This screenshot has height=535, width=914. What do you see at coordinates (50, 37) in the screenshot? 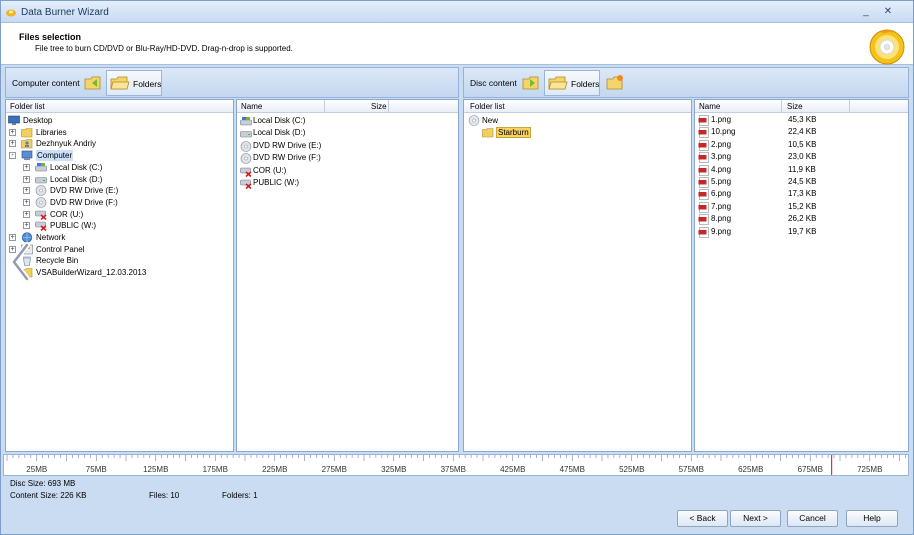
I see `page-title: Files selection` at bounding box center [50, 37].